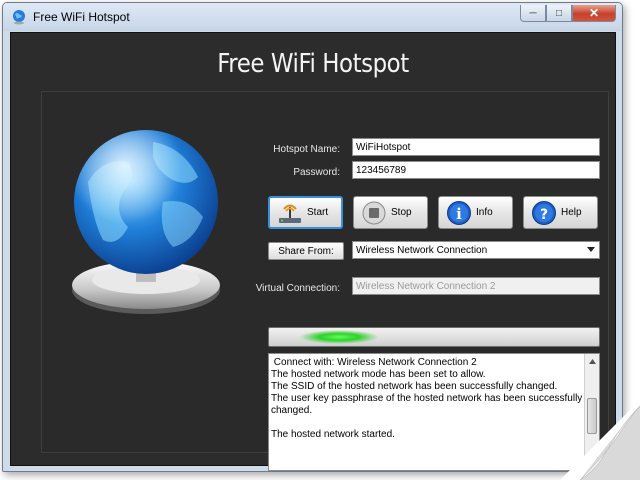 This screenshot has width=640, height=480. Describe the element at coordinates (560, 212) in the screenshot. I see `help-button: ? Help` at that location.